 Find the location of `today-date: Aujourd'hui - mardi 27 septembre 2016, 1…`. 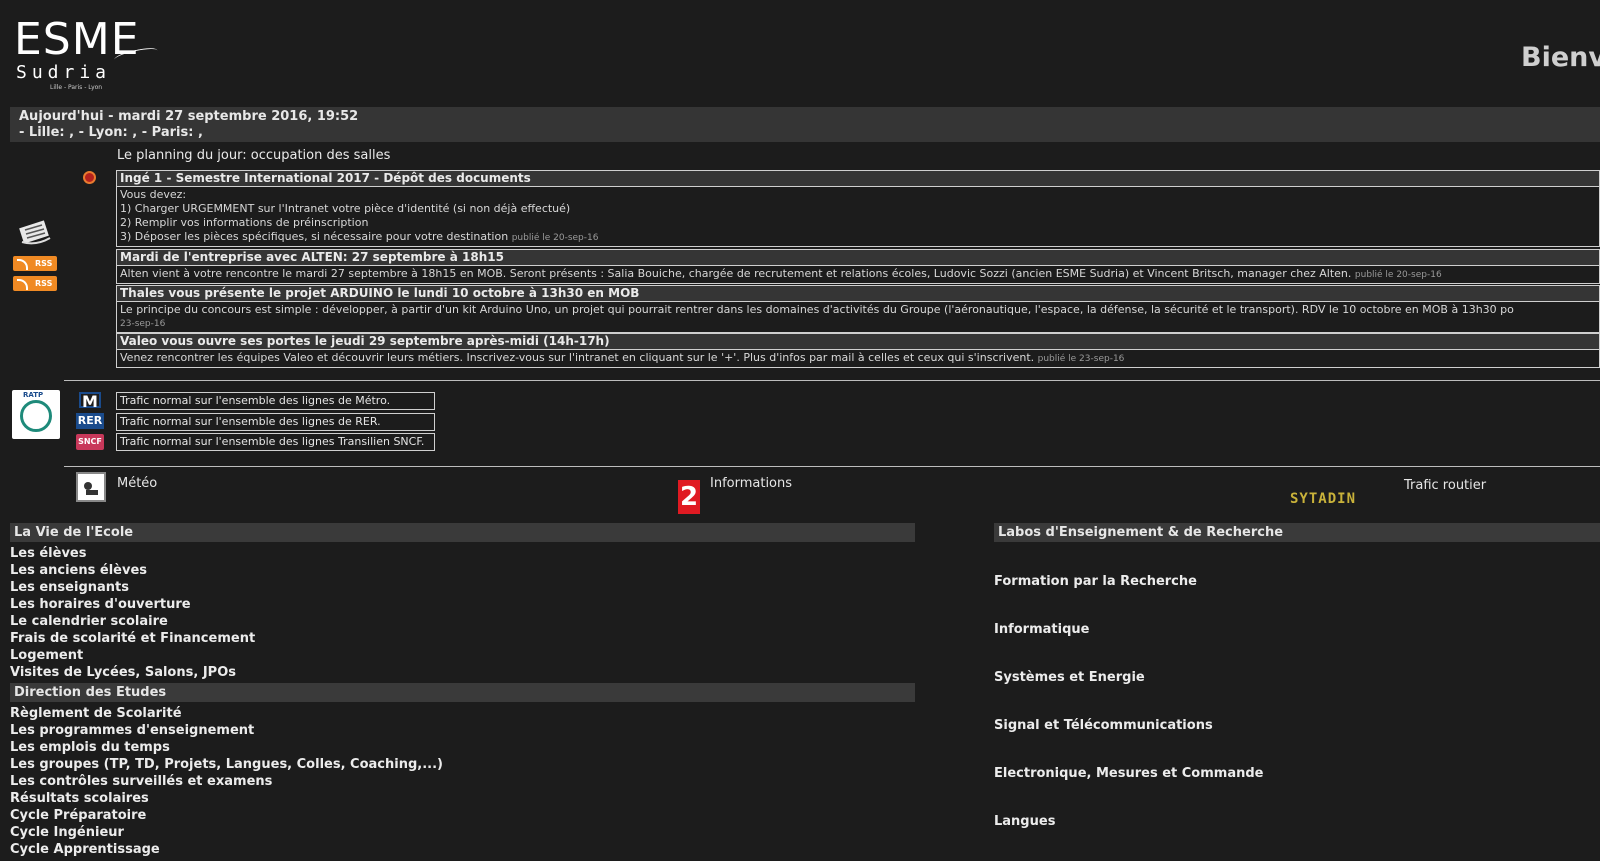

today-date: Aujourd'hui - mardi 27 septembre 2016, 1… is located at coordinates (189, 116).